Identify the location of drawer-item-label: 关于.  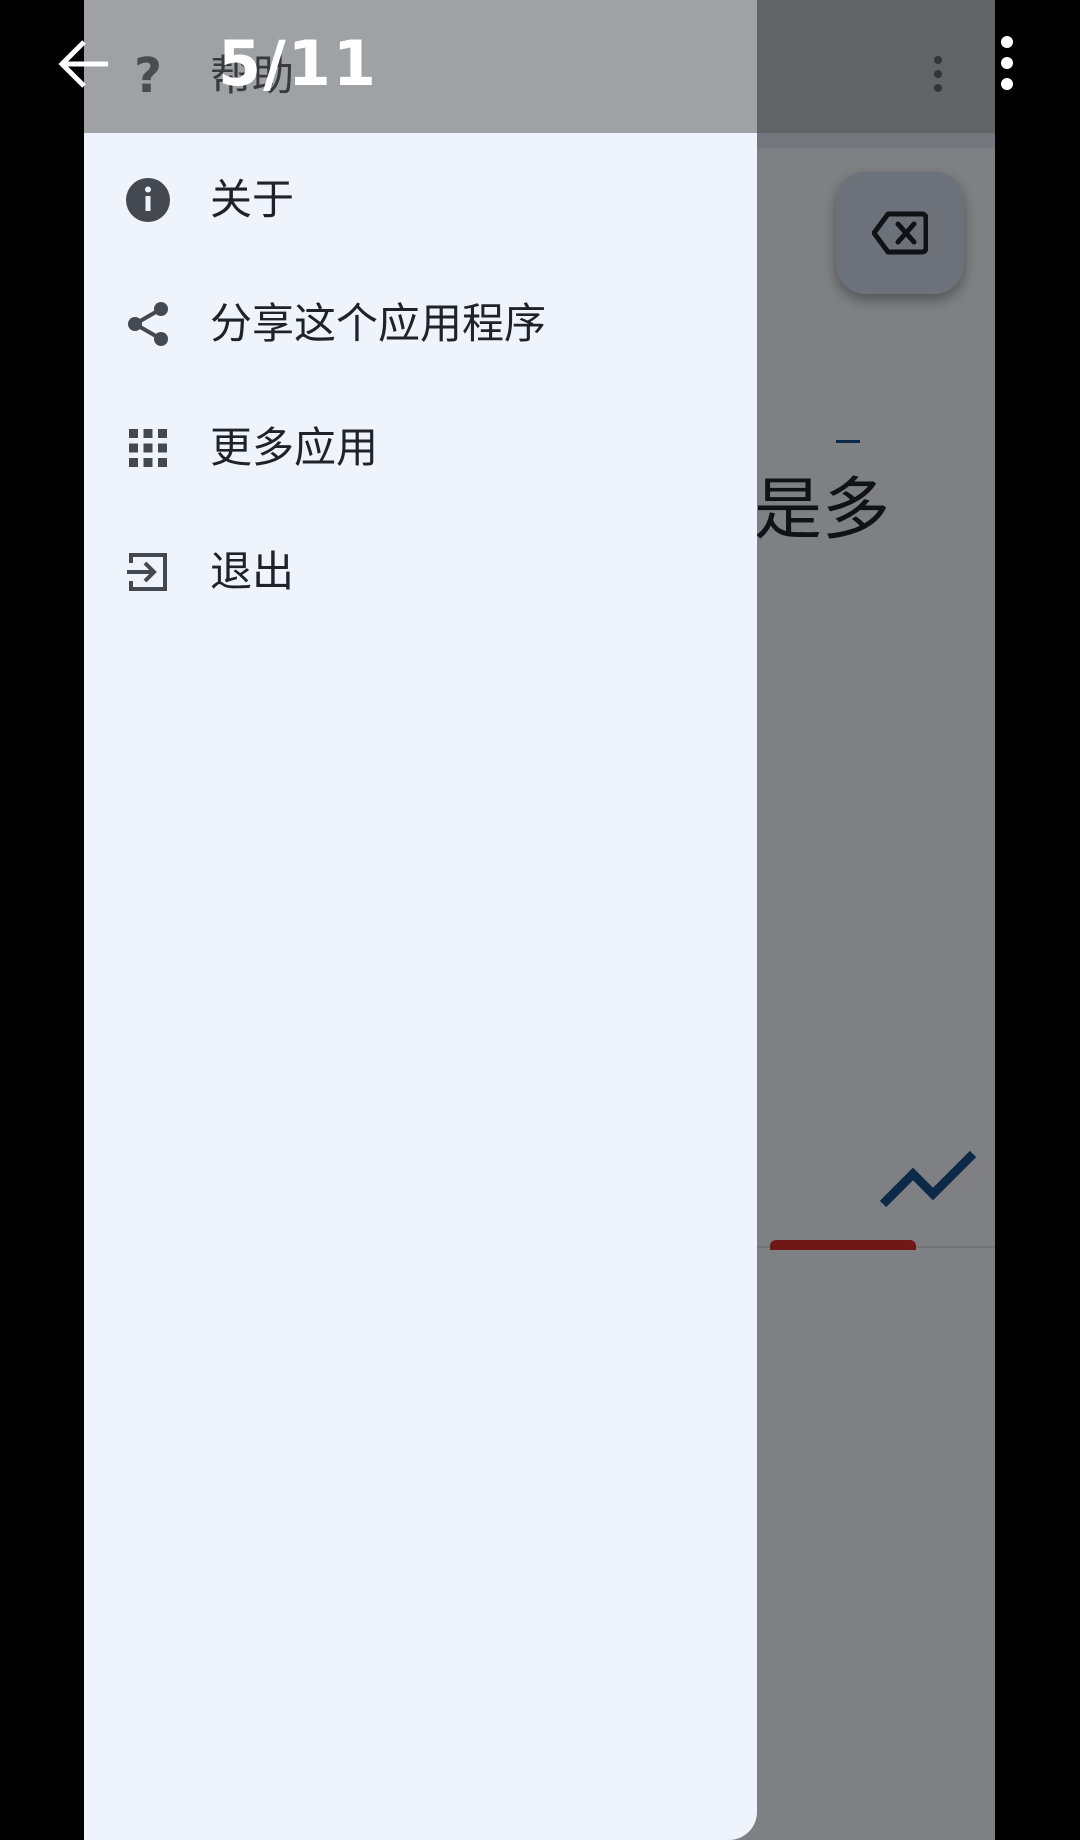
(252, 199).